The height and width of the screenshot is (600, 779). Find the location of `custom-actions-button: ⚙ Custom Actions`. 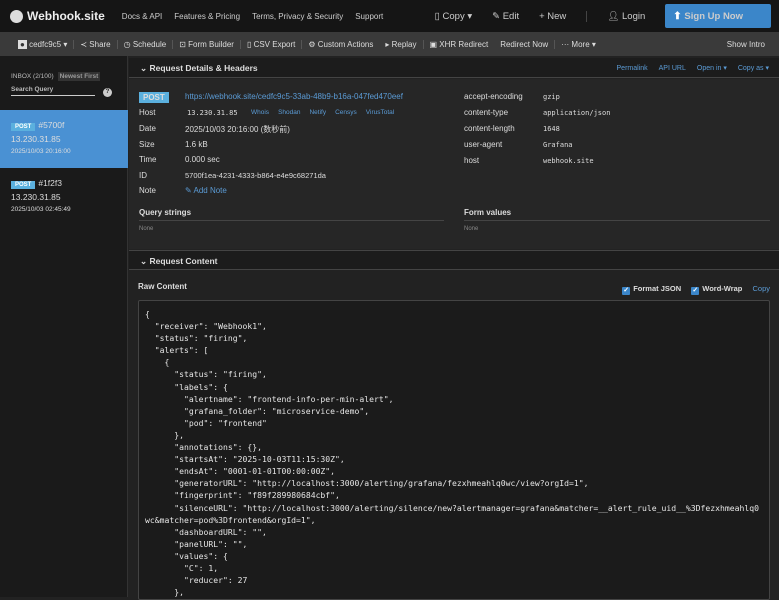

custom-actions-button: ⚙ Custom Actions is located at coordinates (340, 44).